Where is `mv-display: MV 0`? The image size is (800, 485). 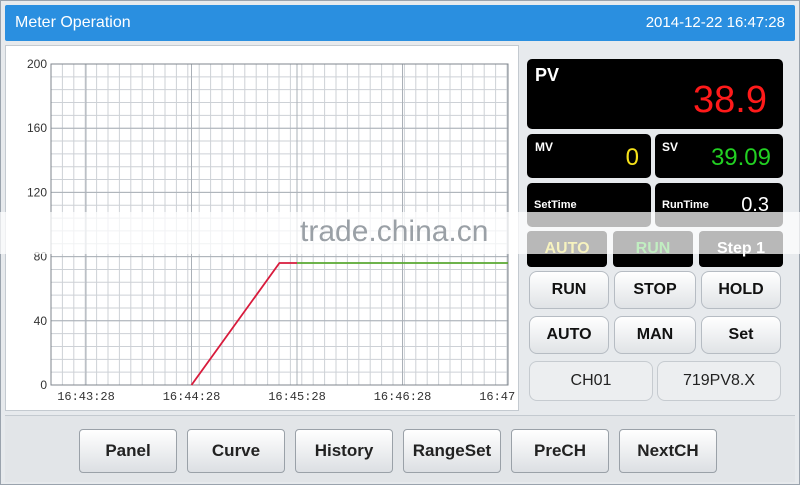 mv-display: MV 0 is located at coordinates (589, 156).